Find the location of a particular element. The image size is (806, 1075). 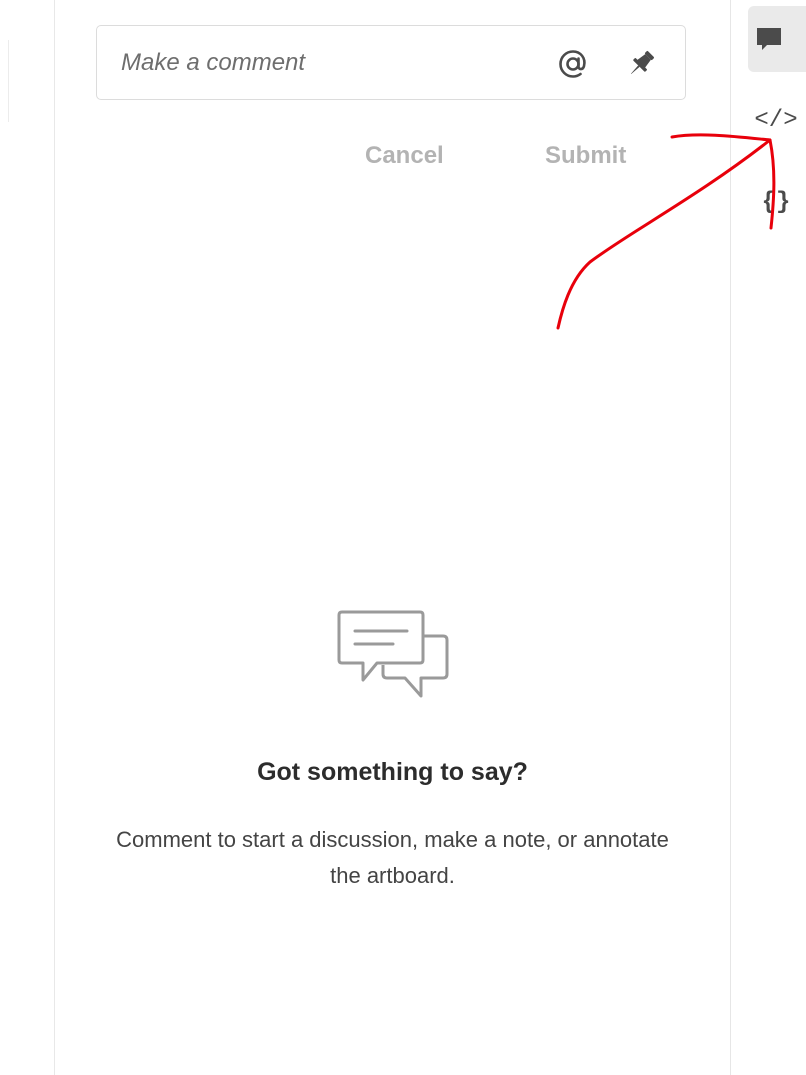

pin-button is located at coordinates (641, 64).